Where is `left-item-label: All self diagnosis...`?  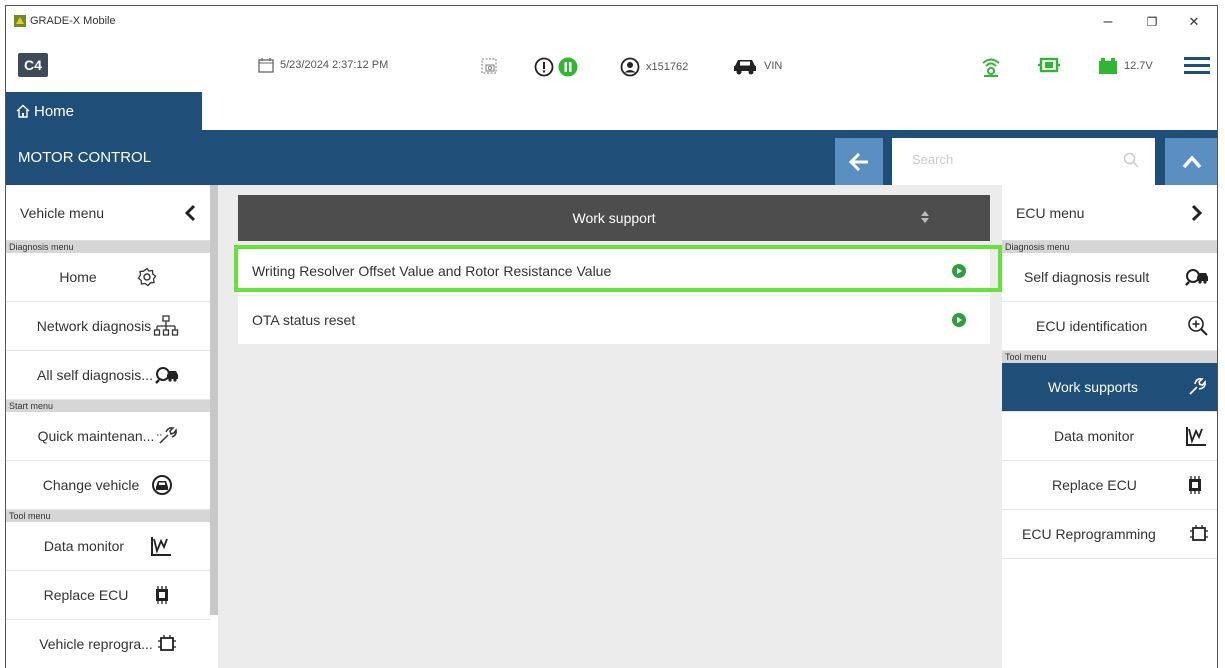 left-item-label: All self diagnosis... is located at coordinates (95, 375).